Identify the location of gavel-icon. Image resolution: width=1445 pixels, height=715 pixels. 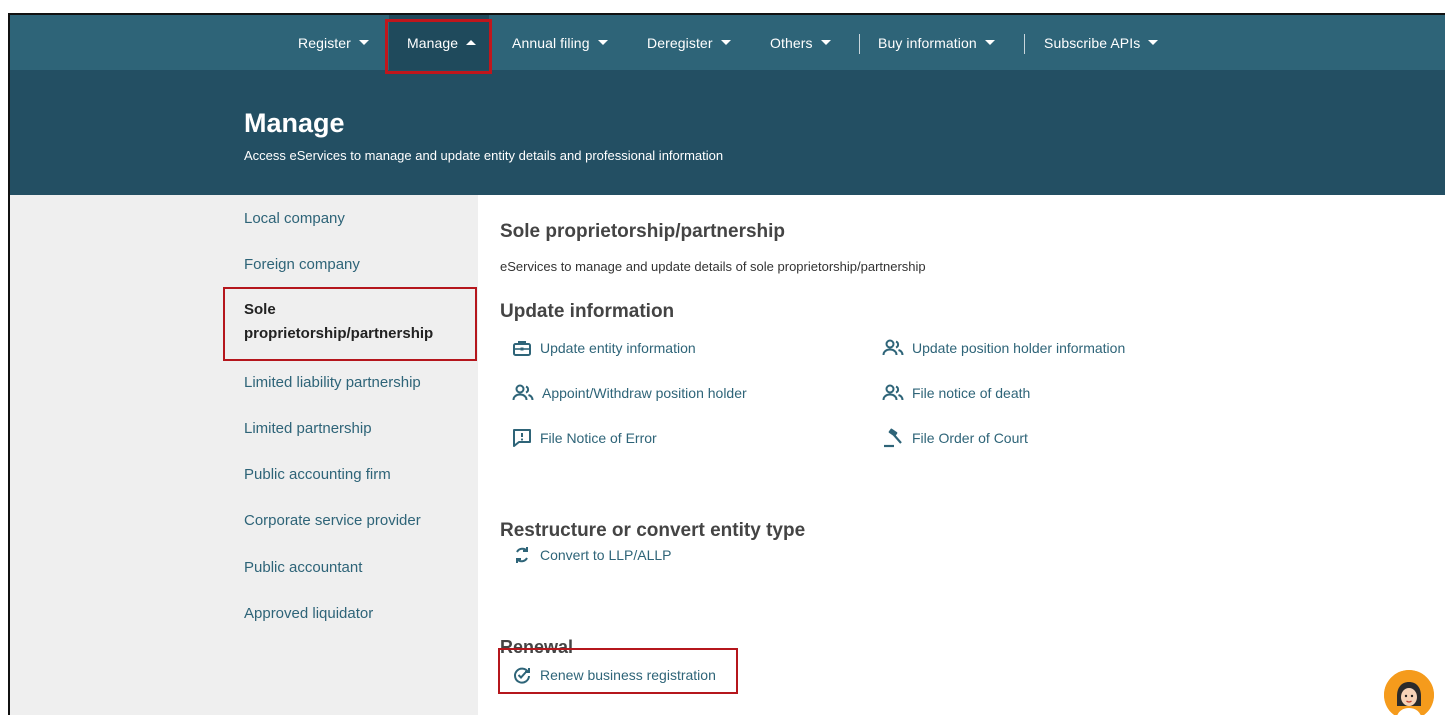
(893, 438).